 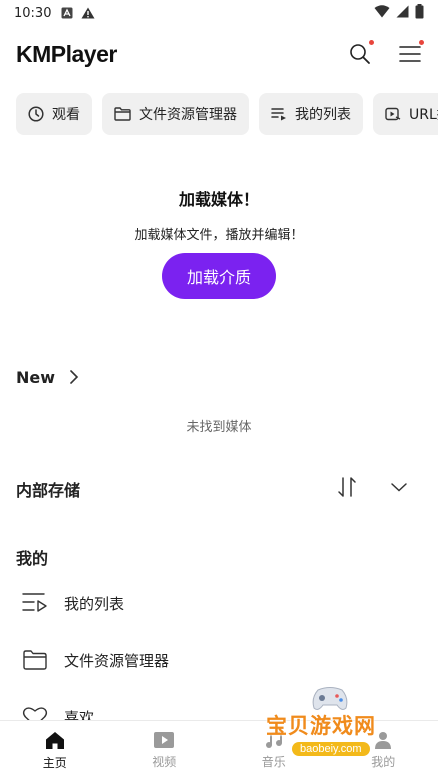 I want to click on list-item-my-list-label: 我的列表, so click(x=94, y=603).